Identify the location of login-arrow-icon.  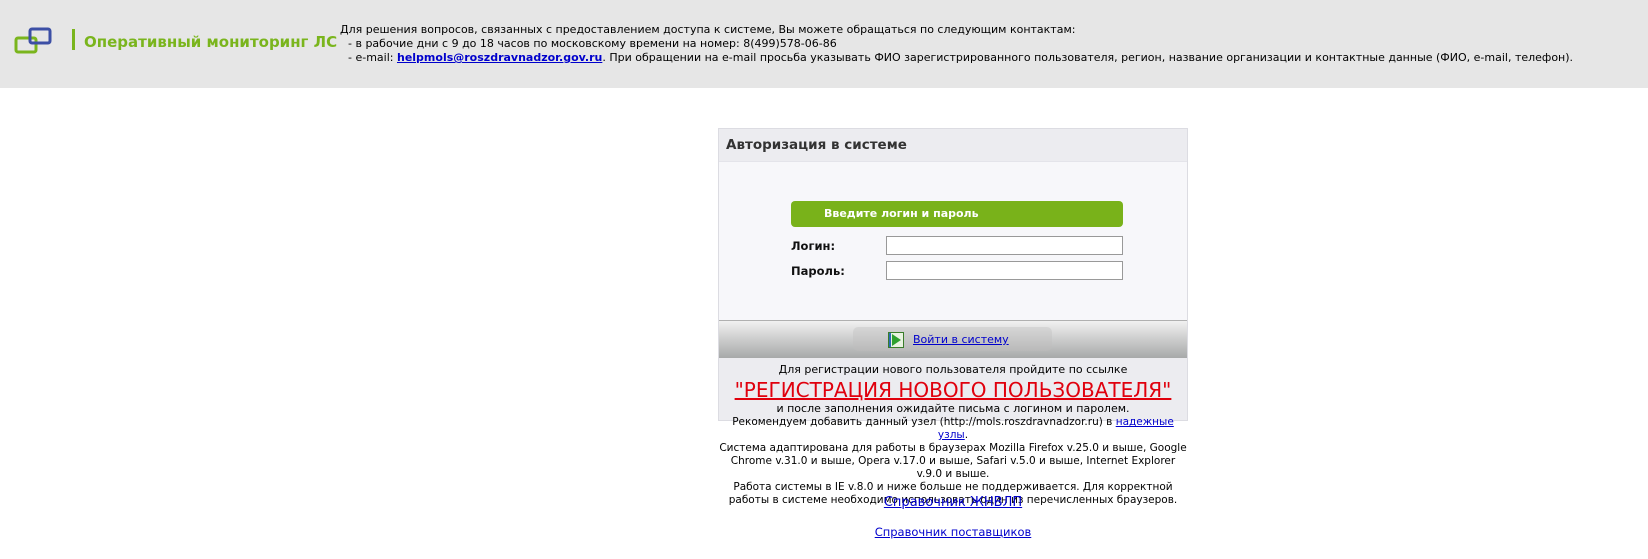
(896, 340).